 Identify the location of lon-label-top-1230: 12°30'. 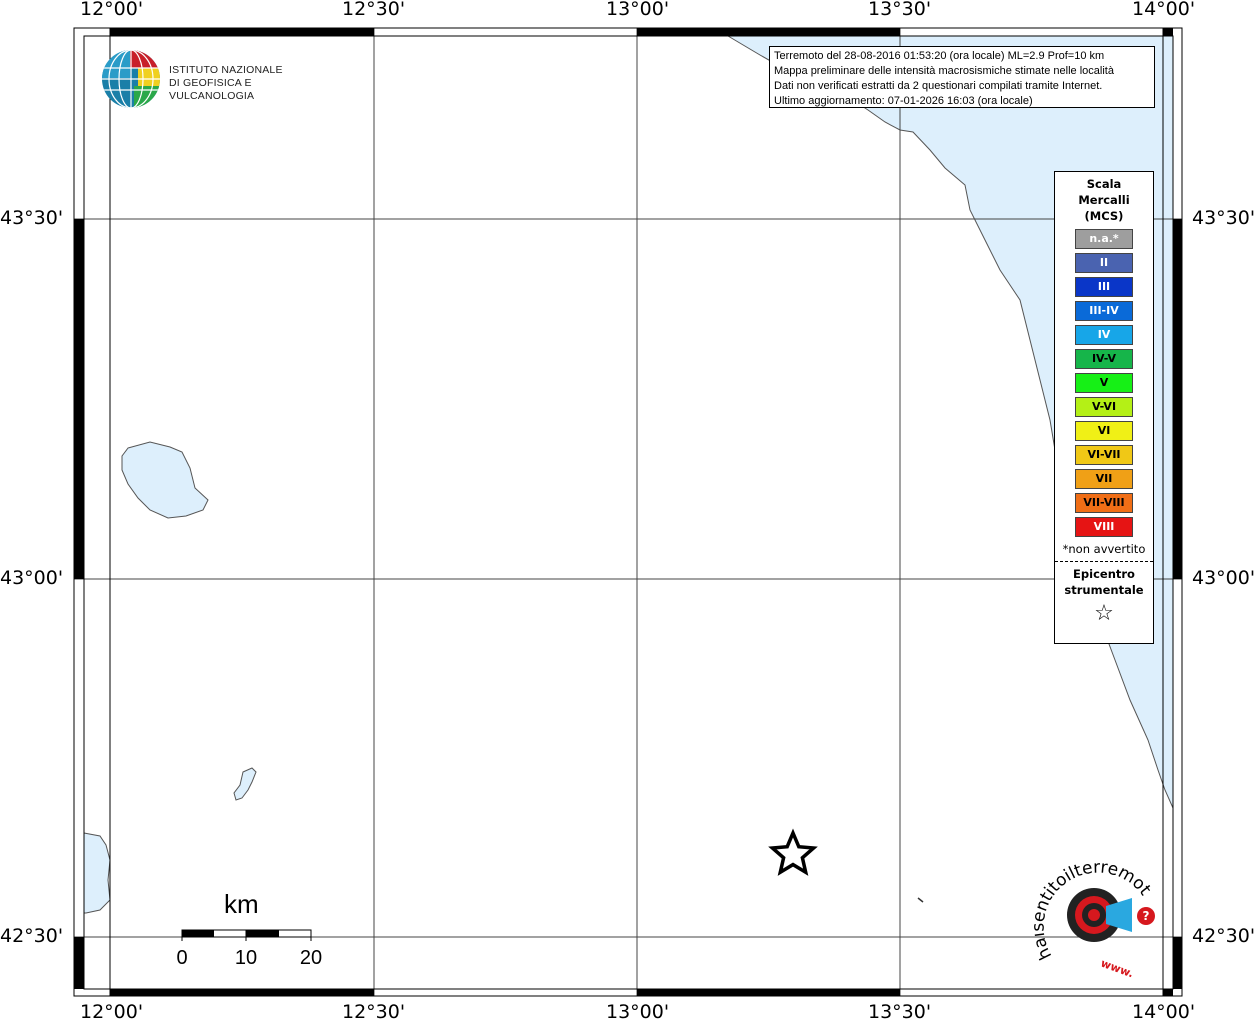
(374, 10).